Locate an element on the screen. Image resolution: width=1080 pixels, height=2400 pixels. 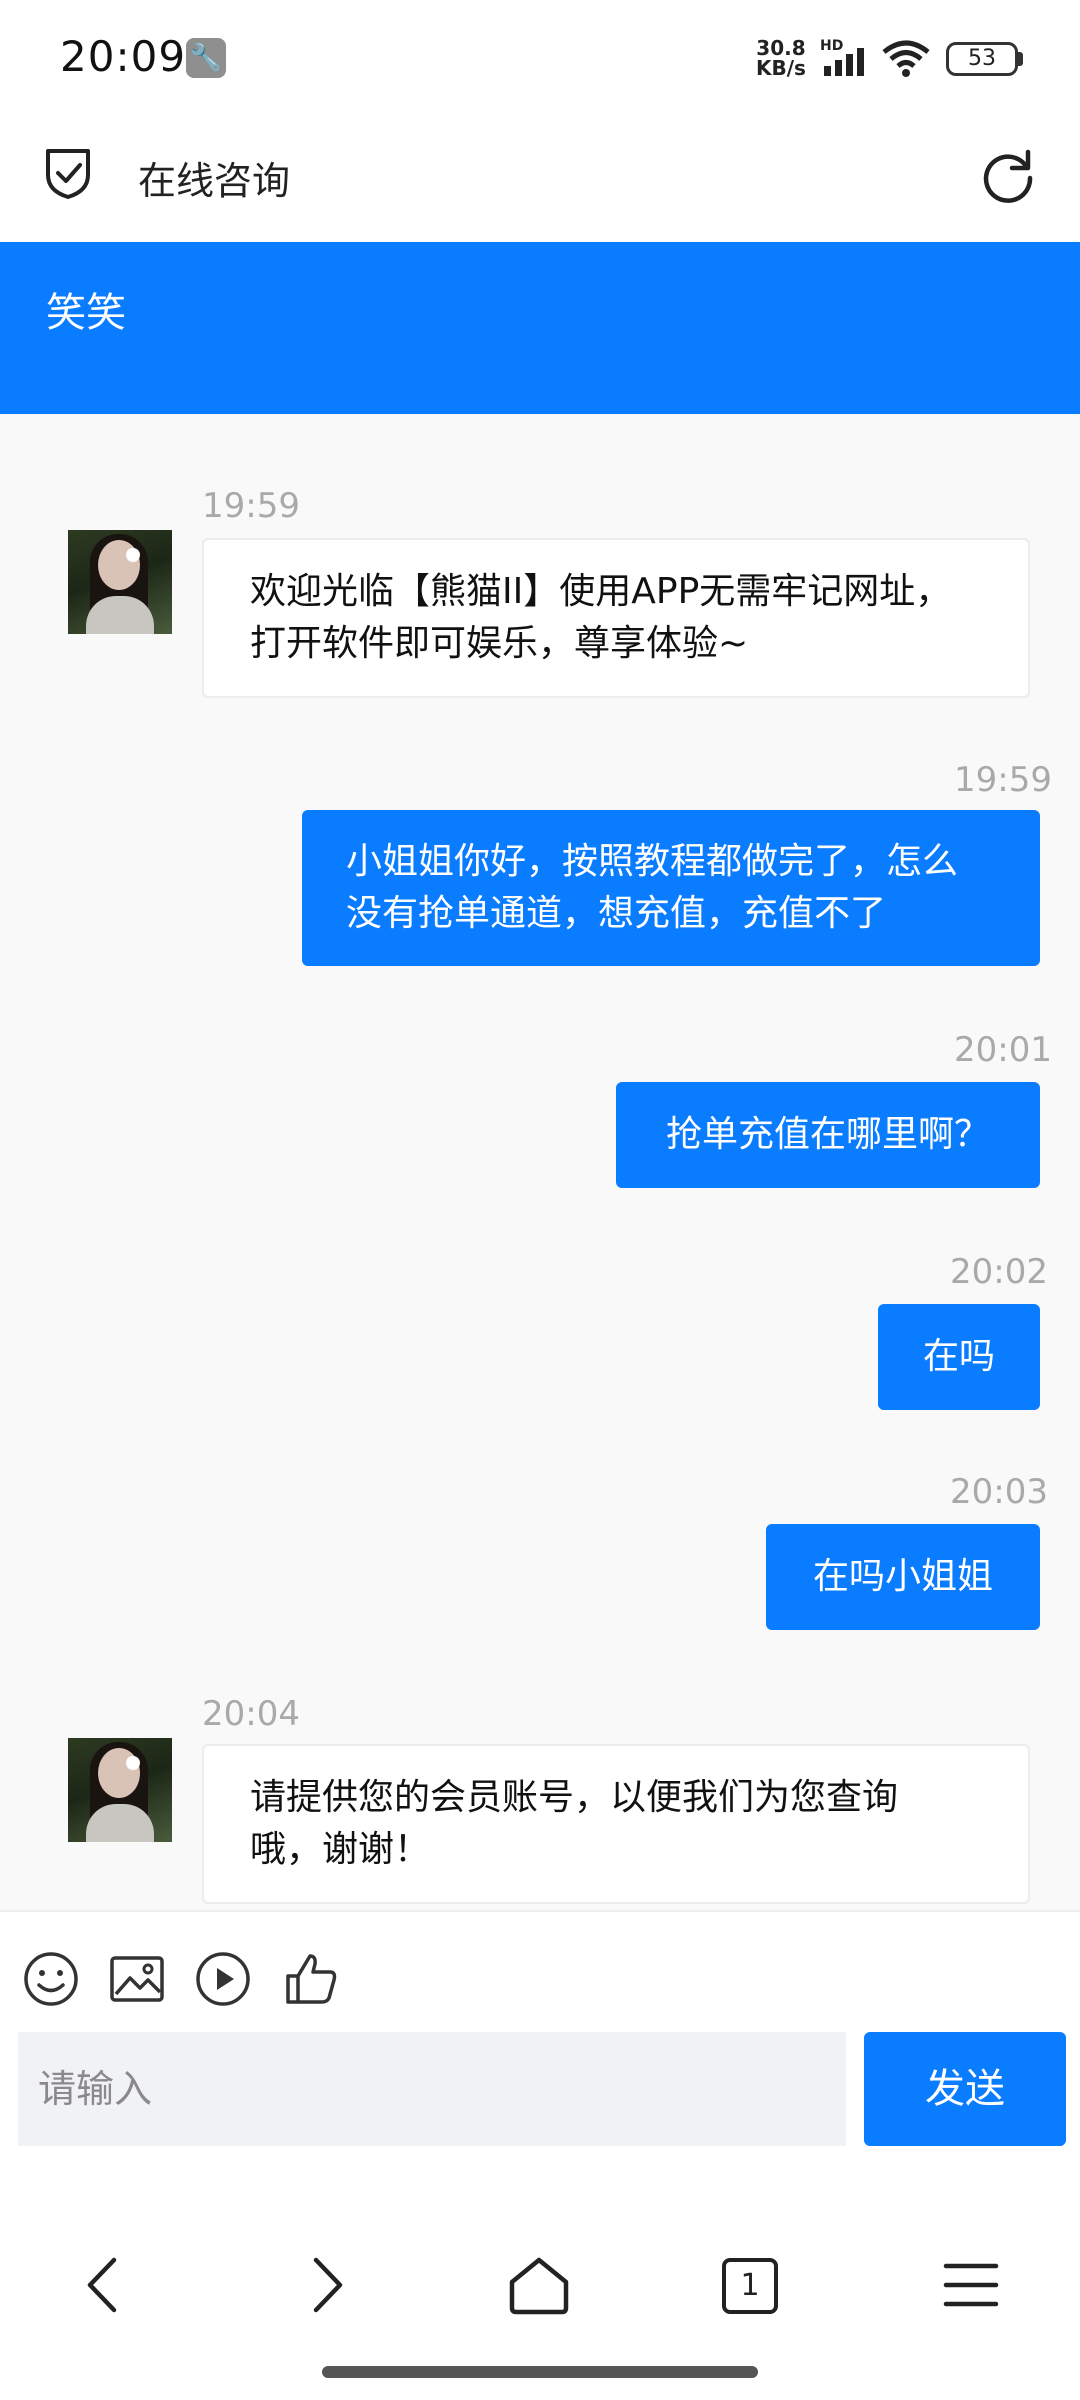
message-line: 请提供您的会员账号，以便我们为您查询 is located at coordinates (574, 1797).